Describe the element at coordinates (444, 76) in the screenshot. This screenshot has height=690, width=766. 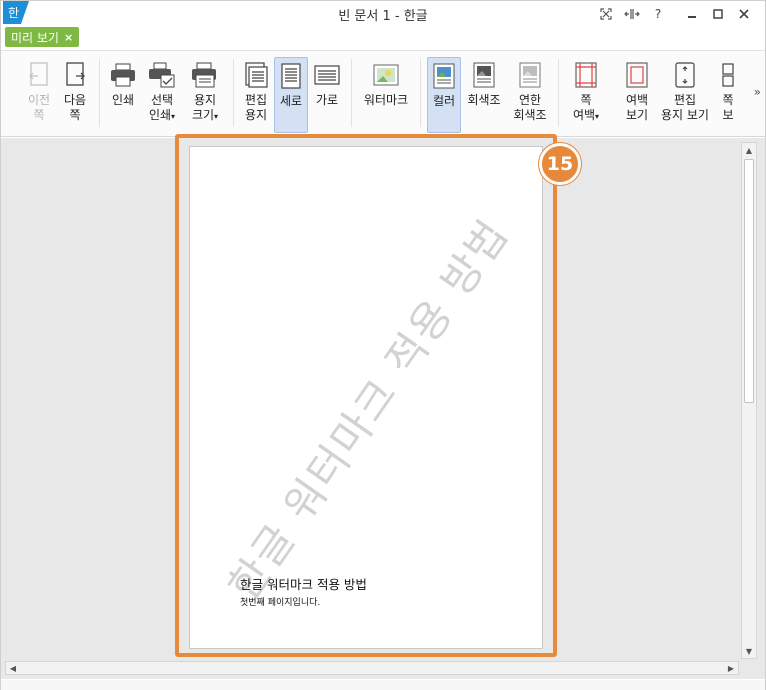
I see `color-icon` at that location.